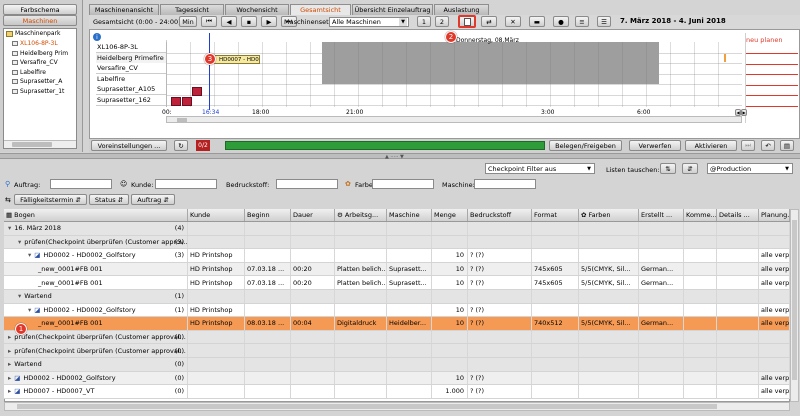 Image resolution: width=800 pixels, height=416 pixels. I want to click on tree-item: Suprasetter_A, so click(37, 81).